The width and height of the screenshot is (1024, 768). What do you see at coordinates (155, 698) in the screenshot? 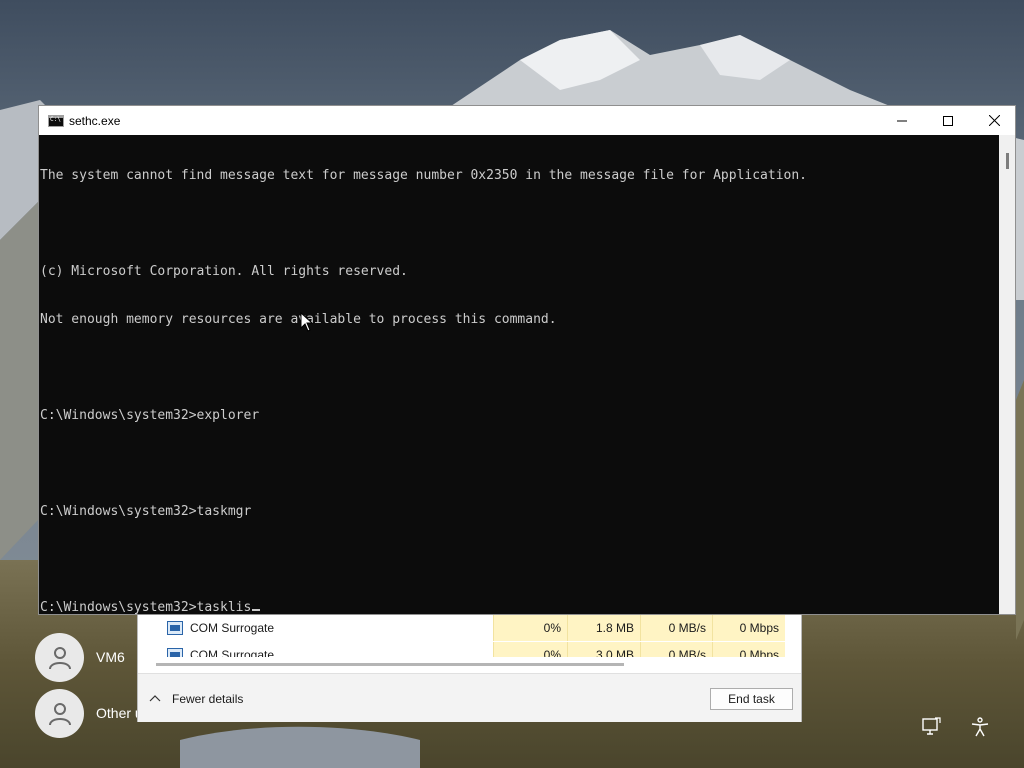
I see `chevron-up-icon` at bounding box center [155, 698].